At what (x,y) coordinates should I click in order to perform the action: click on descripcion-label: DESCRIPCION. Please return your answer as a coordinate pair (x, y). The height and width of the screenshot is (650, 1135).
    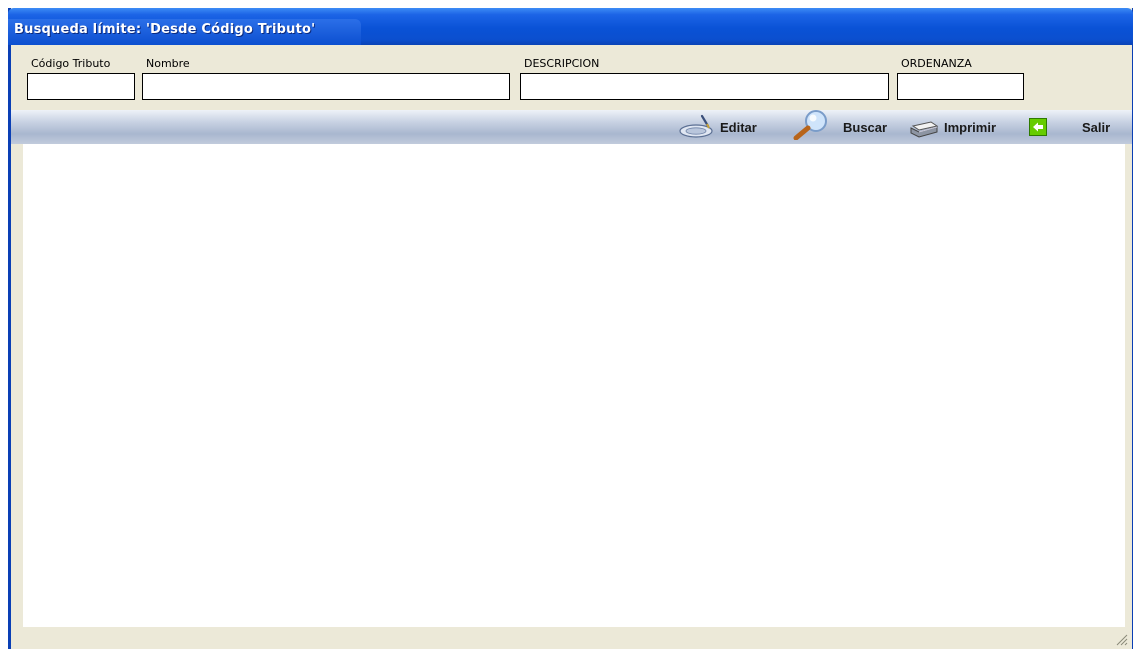
    Looking at the image, I should click on (562, 63).